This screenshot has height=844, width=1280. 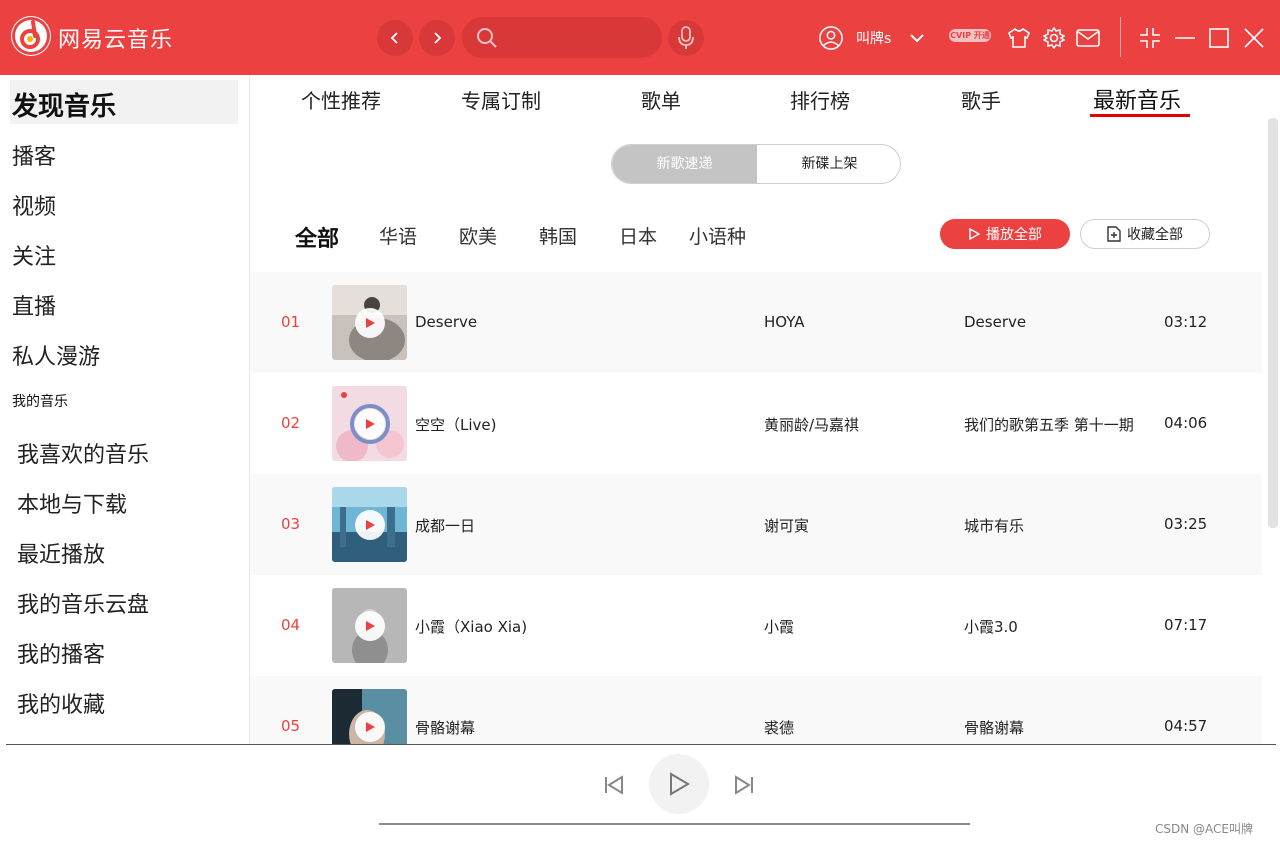 What do you see at coordinates (991, 626) in the screenshot?
I see `song-album: 小霞3.0` at bounding box center [991, 626].